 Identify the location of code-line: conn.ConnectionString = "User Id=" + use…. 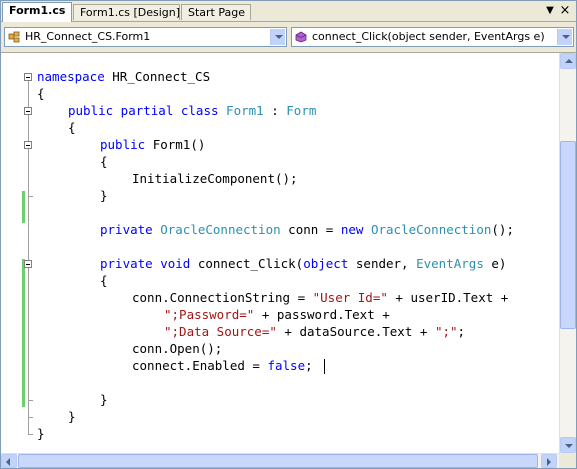
(320, 297).